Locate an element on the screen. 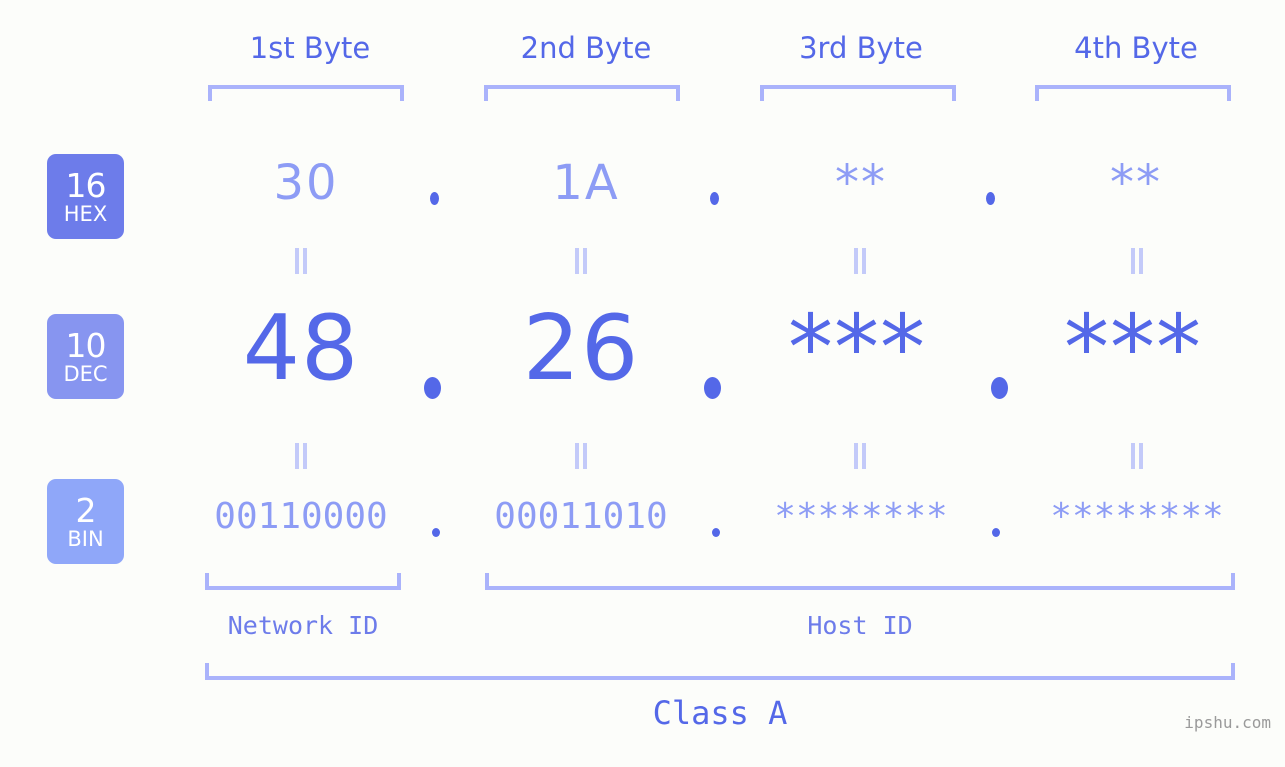 The image size is (1285, 767). base-badge-hex-system: HEX is located at coordinates (85, 213).